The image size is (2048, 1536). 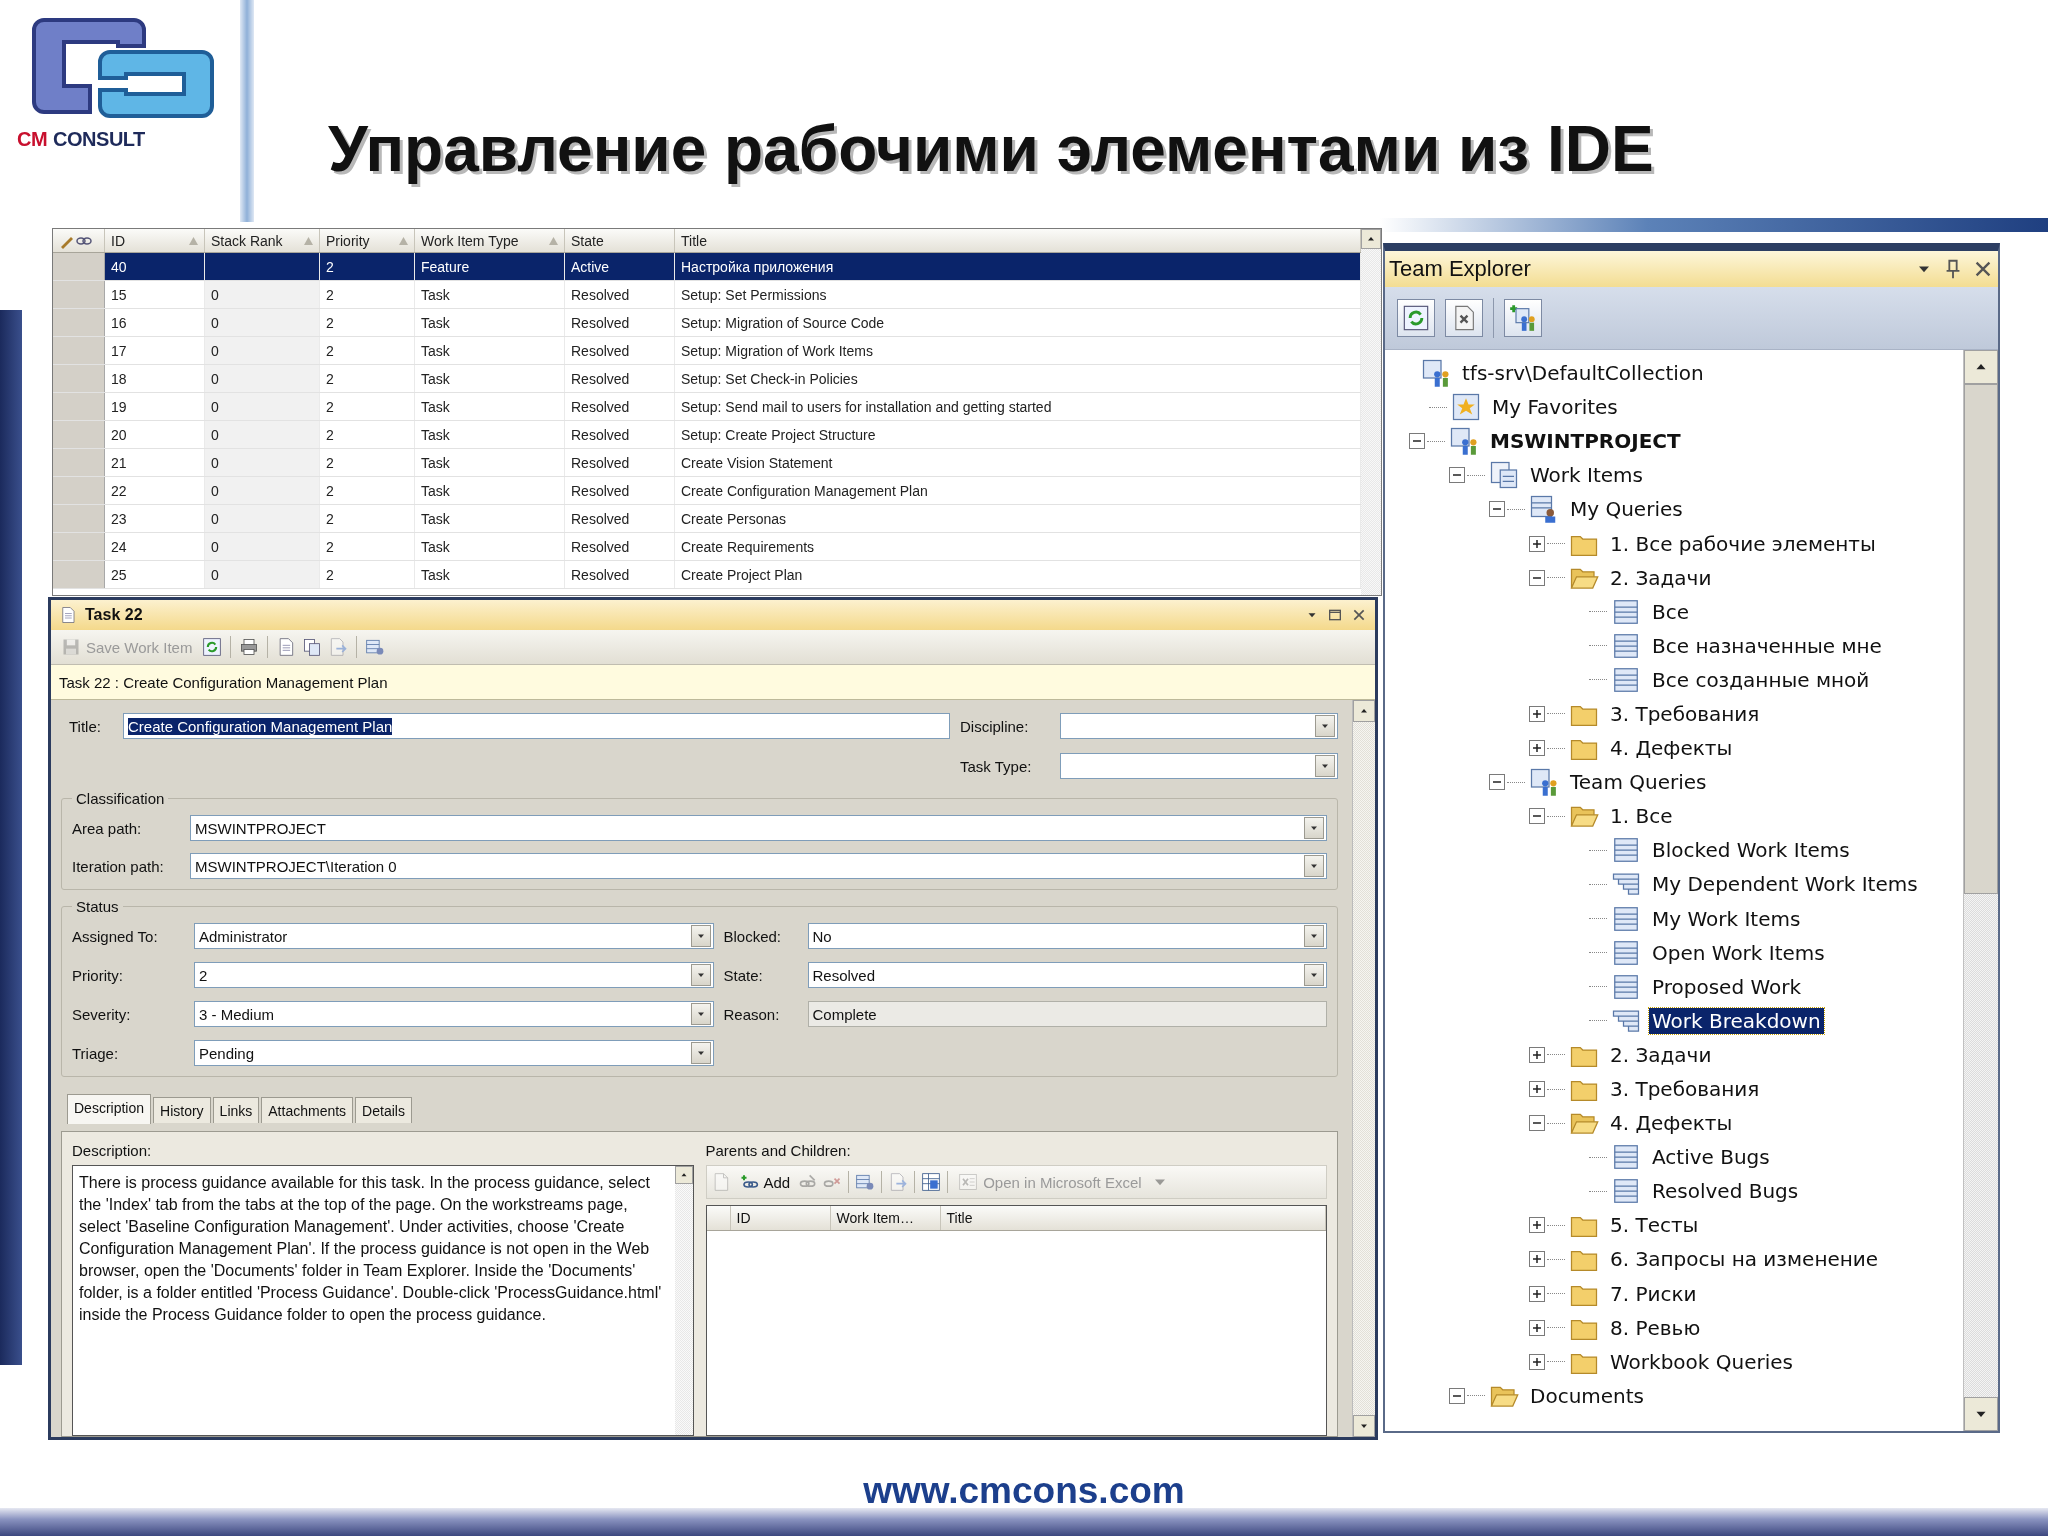 I want to click on table-row: 25 0 2 Task Resolved Create Project Plan, so click(x=707, y=575).